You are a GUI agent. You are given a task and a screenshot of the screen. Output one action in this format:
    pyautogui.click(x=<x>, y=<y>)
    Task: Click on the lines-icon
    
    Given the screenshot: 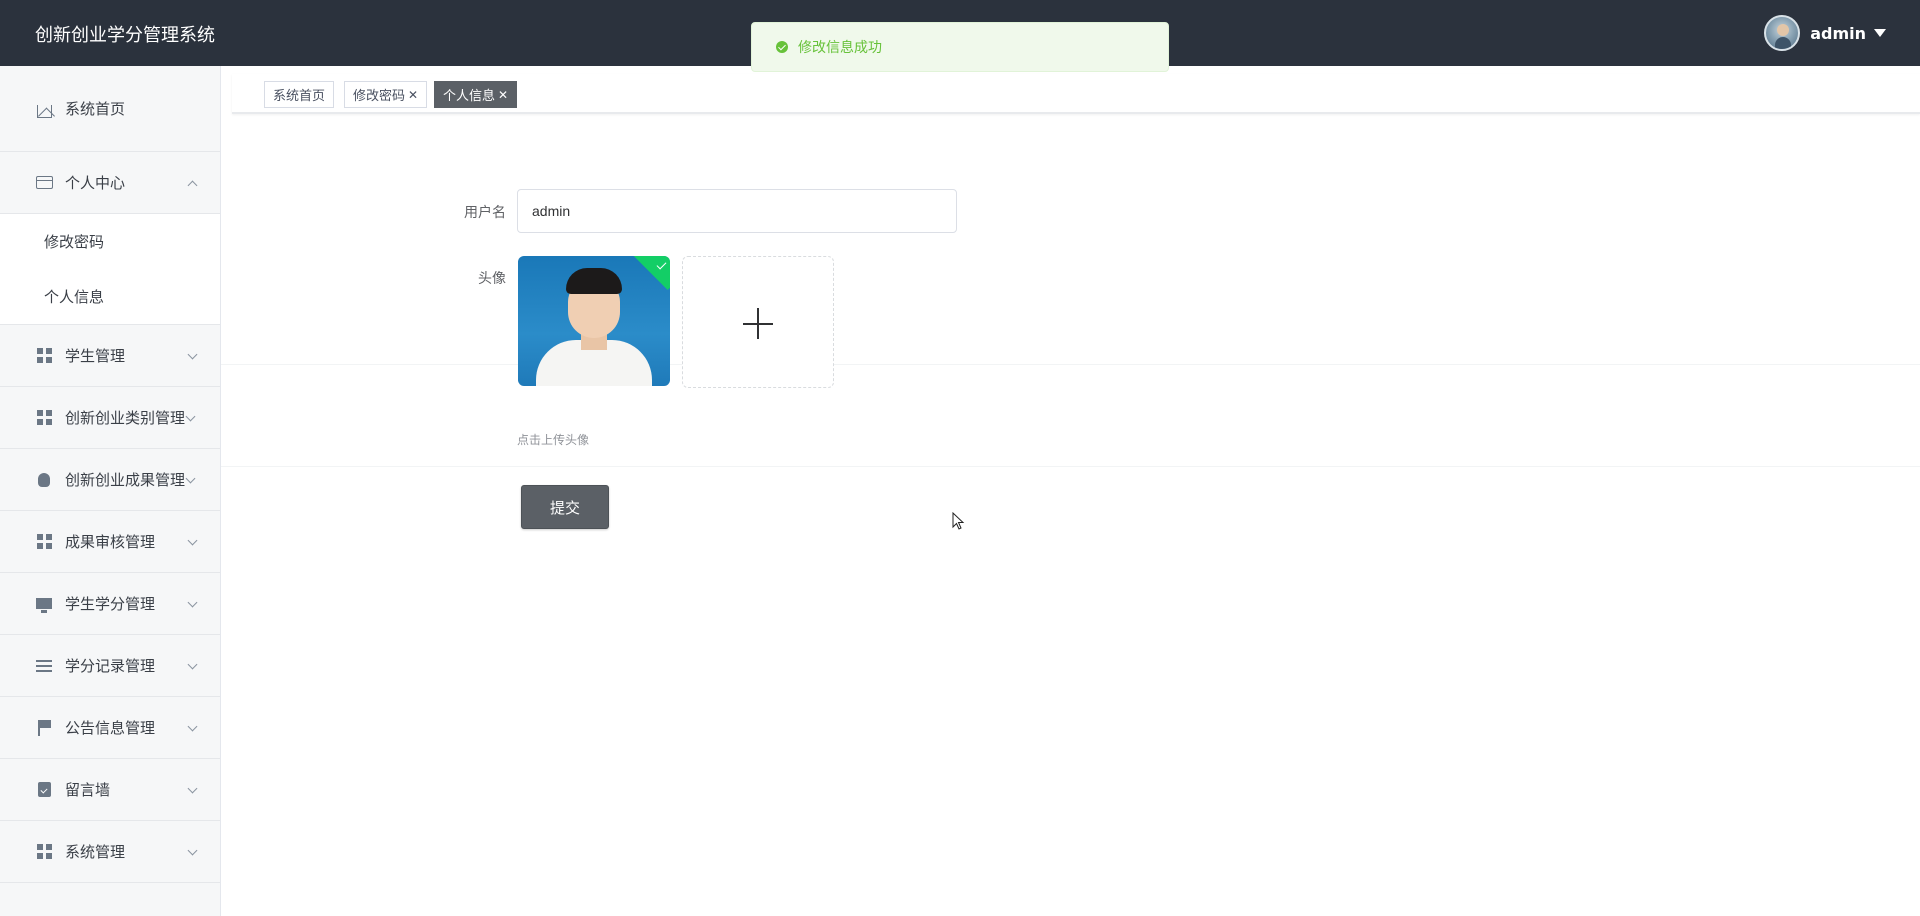 What is the action you would take?
    pyautogui.click(x=44, y=666)
    